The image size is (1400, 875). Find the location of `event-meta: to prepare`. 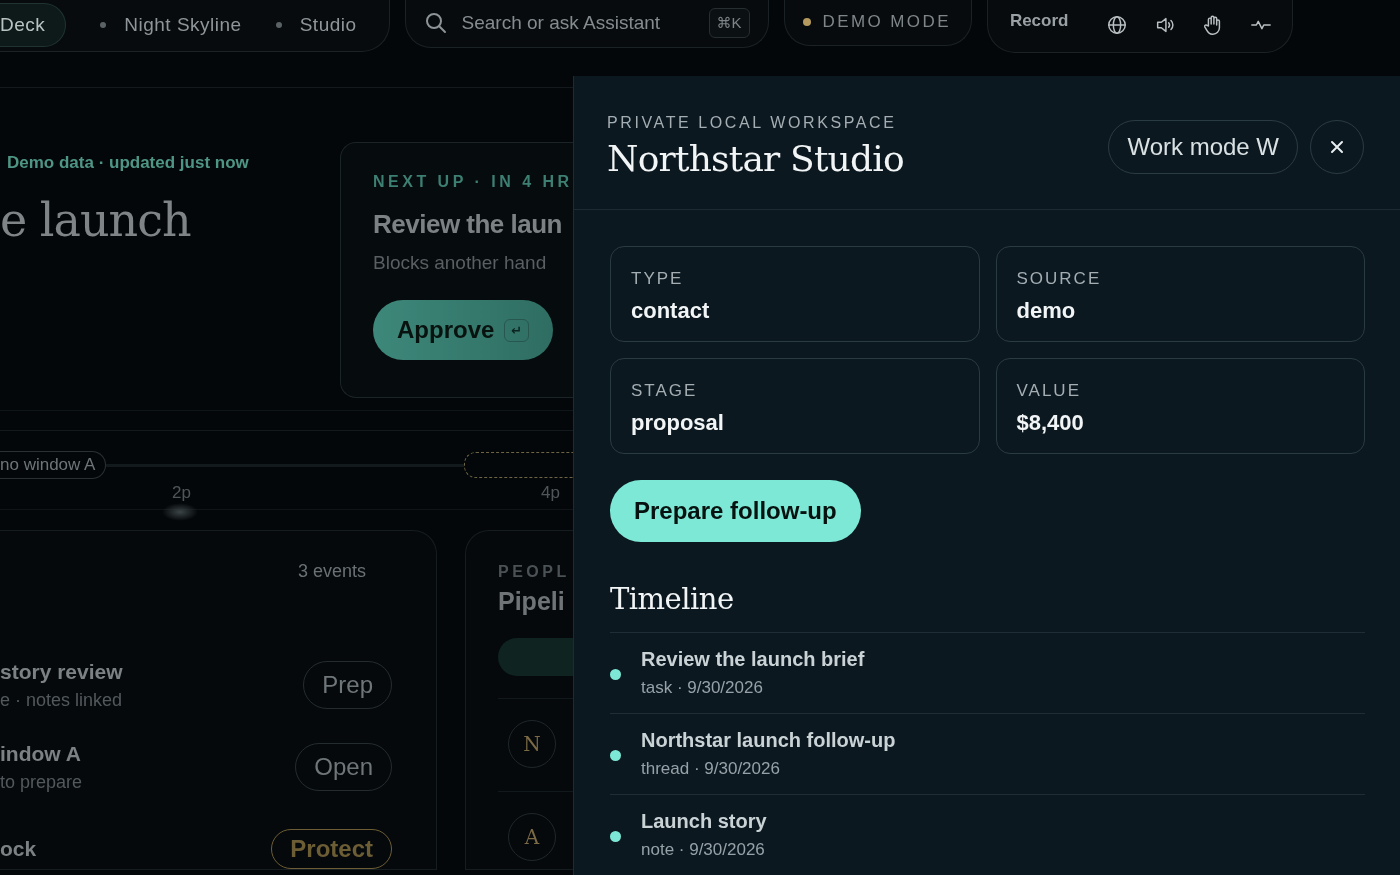

event-meta: to prepare is located at coordinates (41, 782).